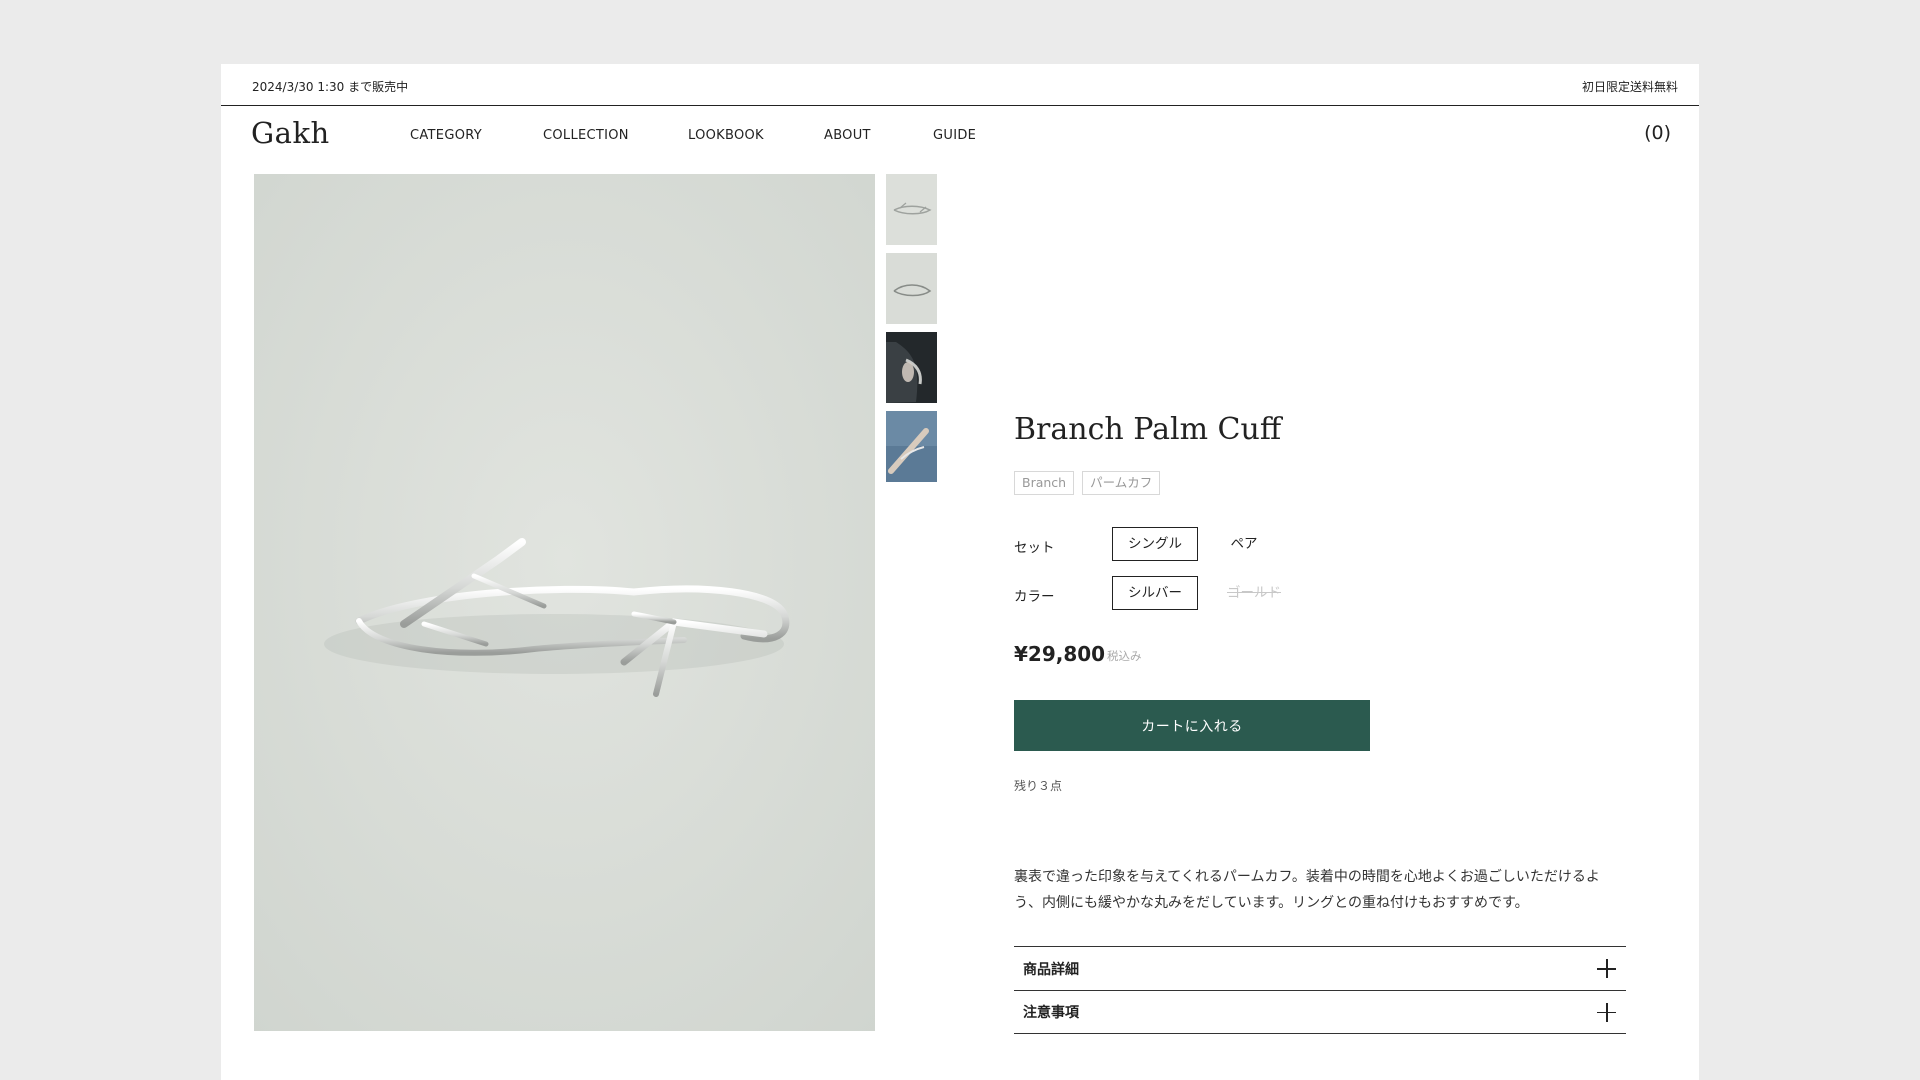 Image resolution: width=1920 pixels, height=1080 pixels. I want to click on nav-guide: GUIDE, so click(954, 135).